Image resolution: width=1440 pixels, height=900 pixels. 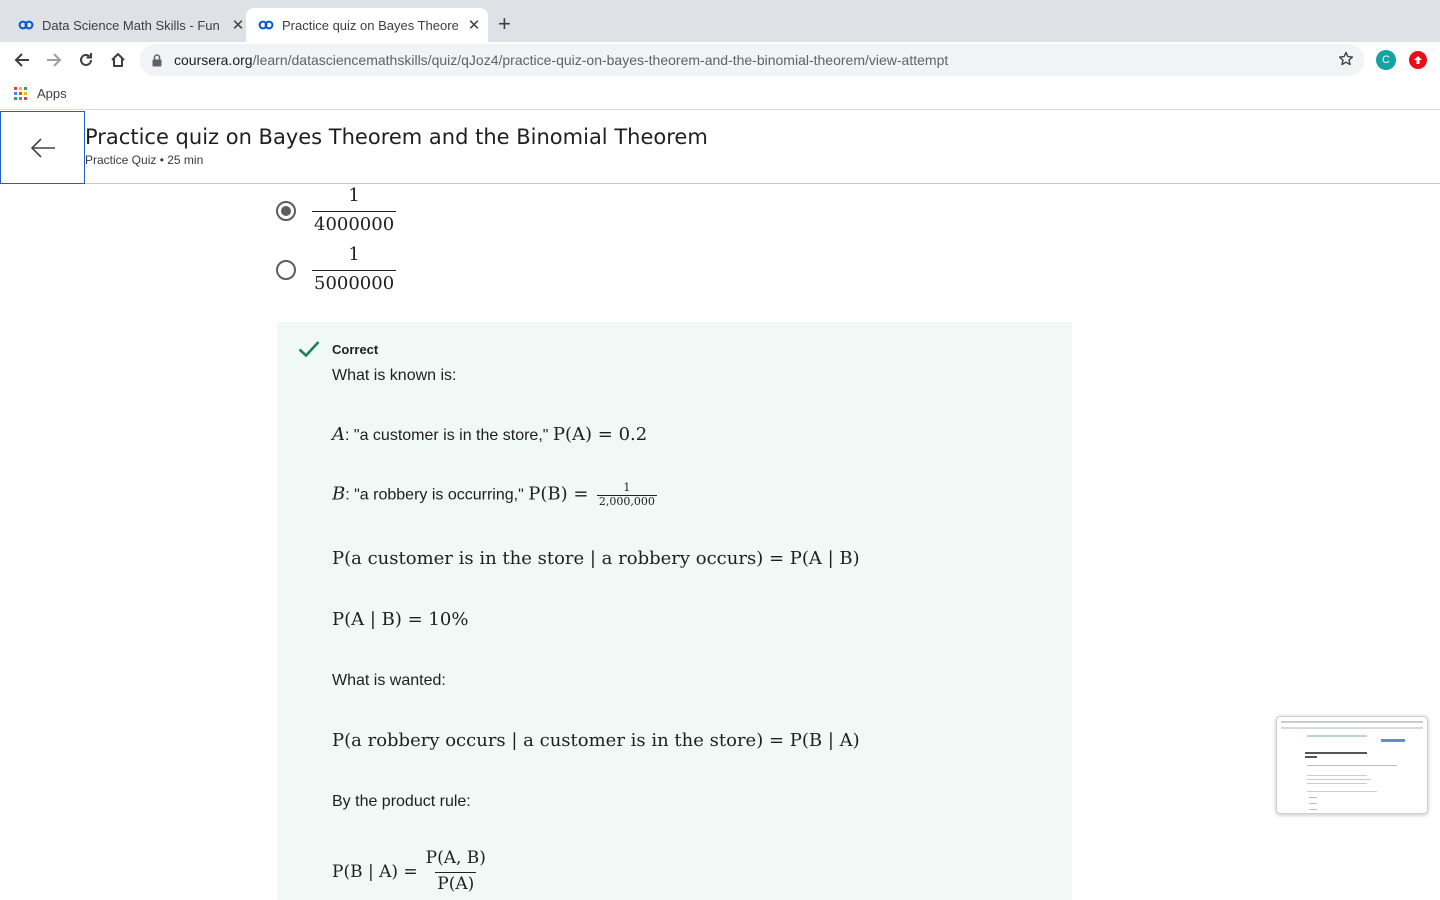 What do you see at coordinates (409, 871) in the screenshot?
I see `product-rule-formula: P(B | A) = P(A, B) P(A)` at bounding box center [409, 871].